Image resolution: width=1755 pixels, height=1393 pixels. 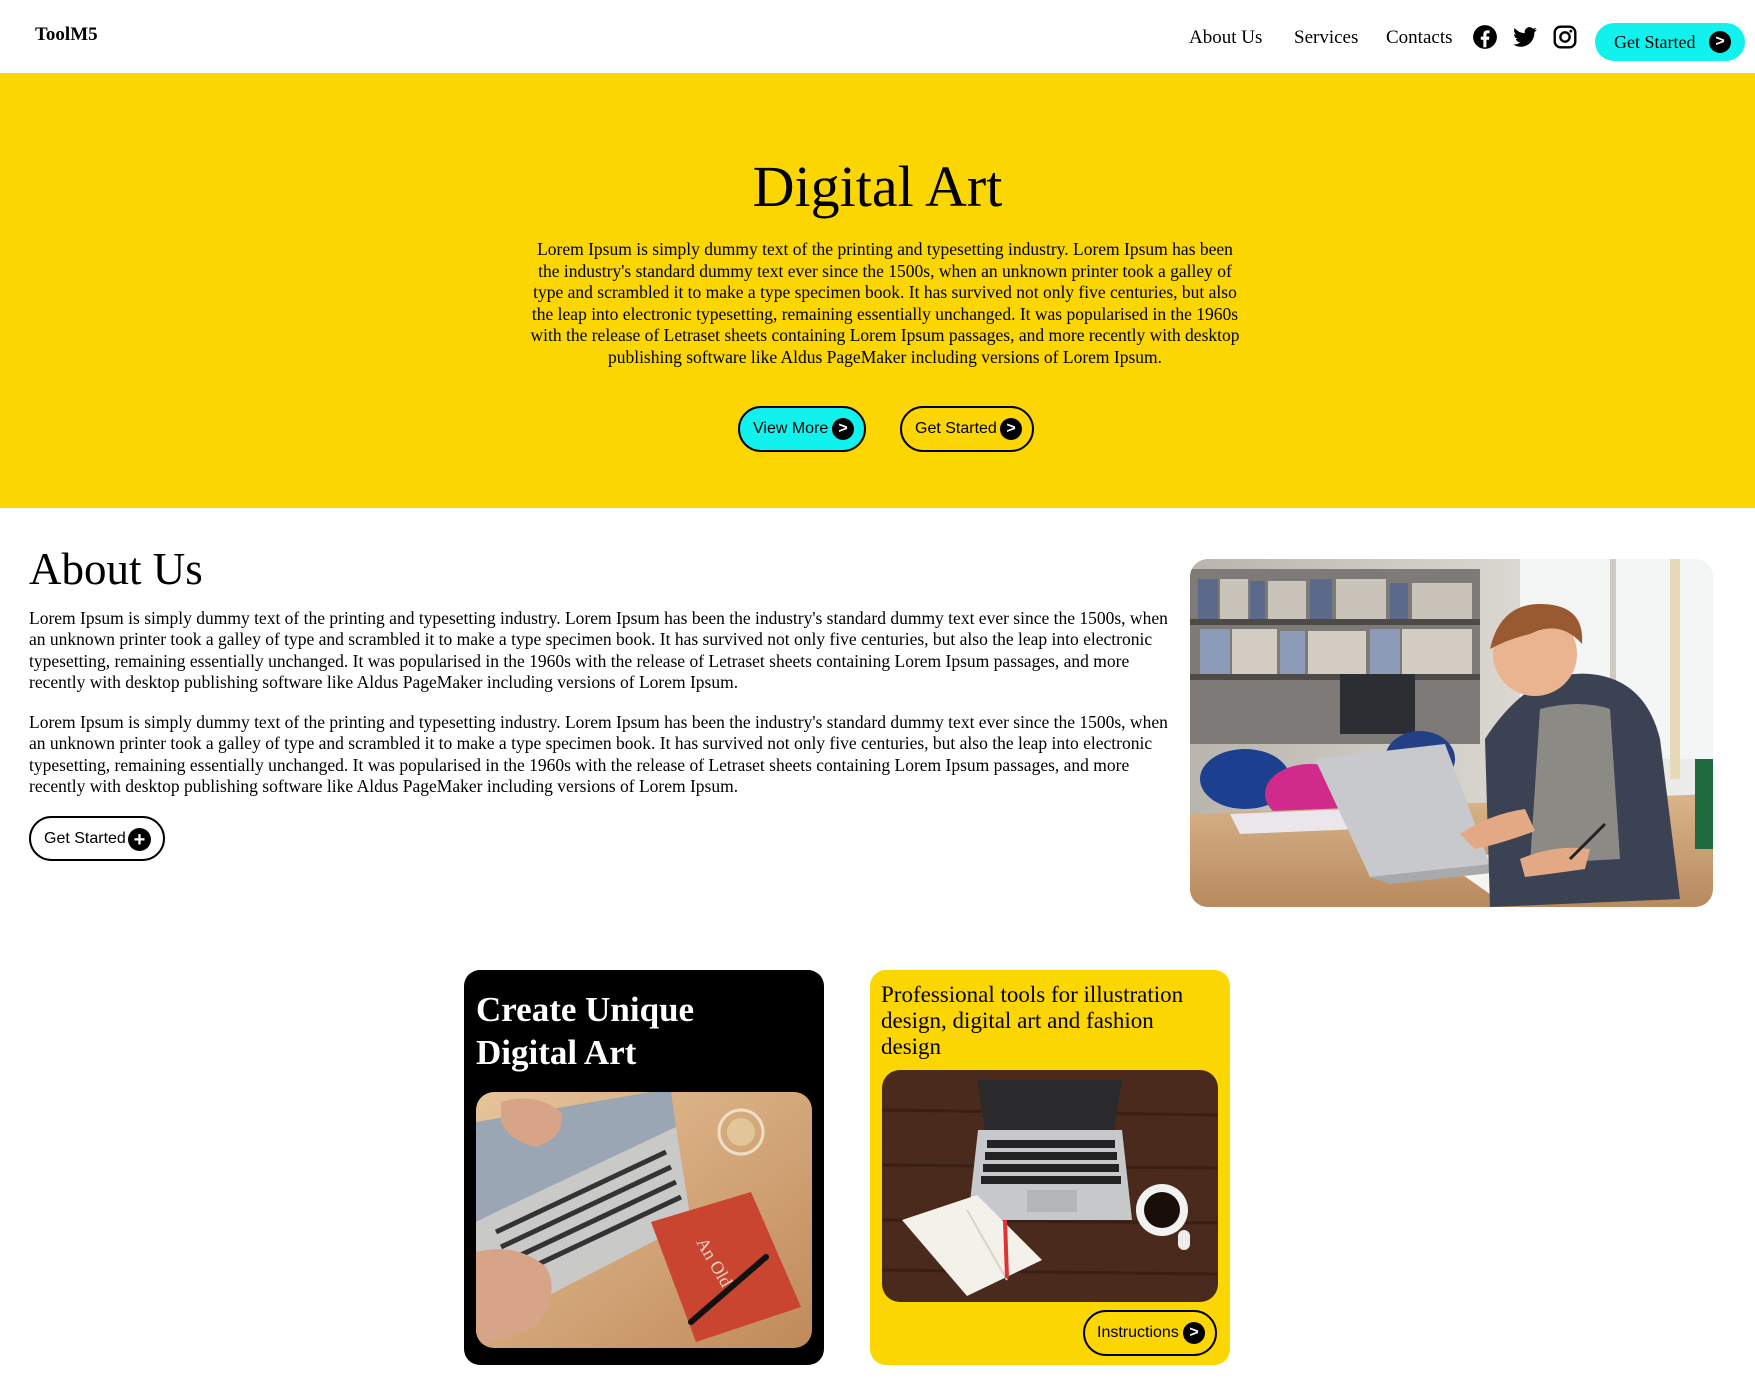 I want to click on facebook-icon, so click(x=1485, y=37).